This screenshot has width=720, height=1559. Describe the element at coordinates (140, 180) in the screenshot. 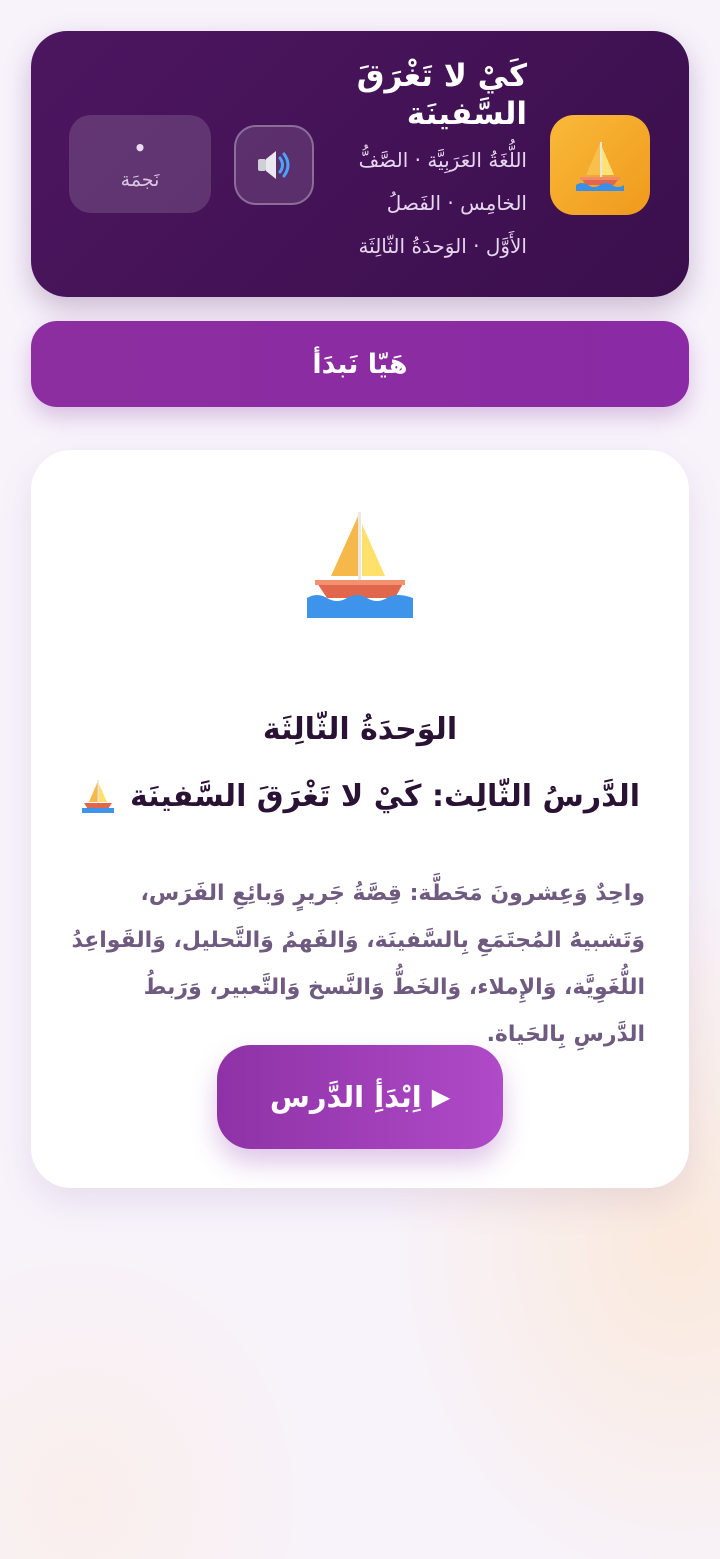

I see `star-label: نَجمَة` at that location.